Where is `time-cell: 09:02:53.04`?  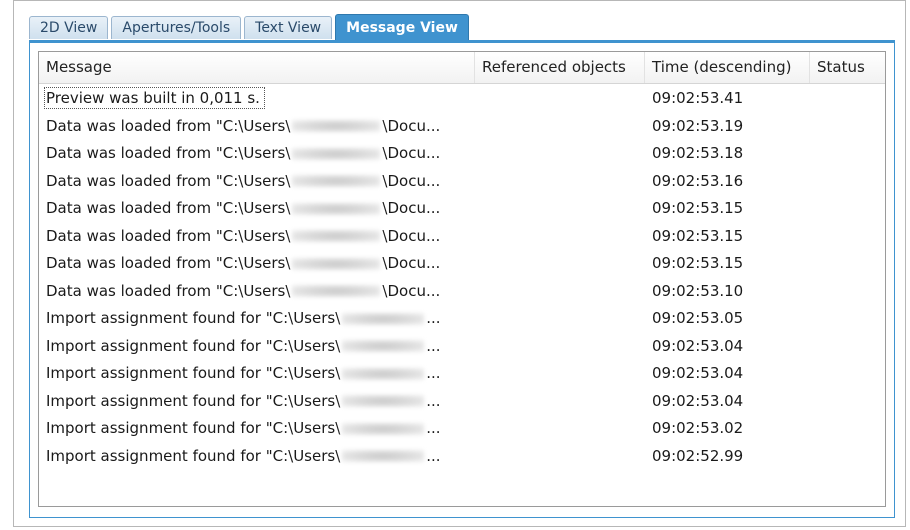
time-cell: 09:02:53.04 is located at coordinates (698, 373).